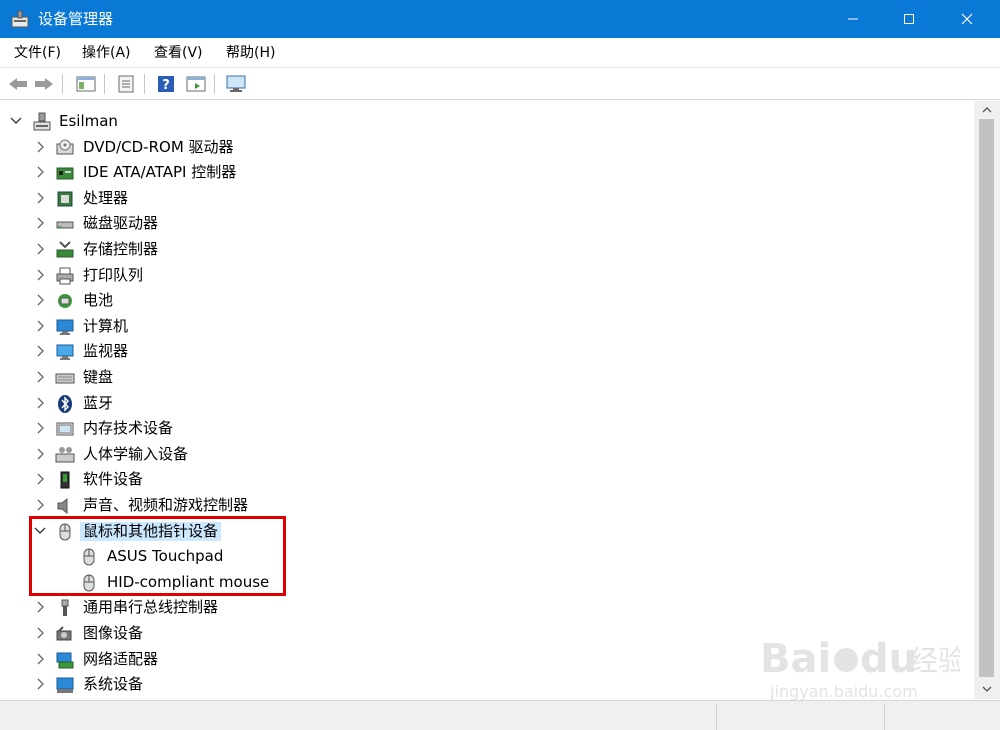 Image resolution: width=1000 pixels, height=730 pixels. Describe the element at coordinates (65, 173) in the screenshot. I see `ide-controller-icon` at that location.